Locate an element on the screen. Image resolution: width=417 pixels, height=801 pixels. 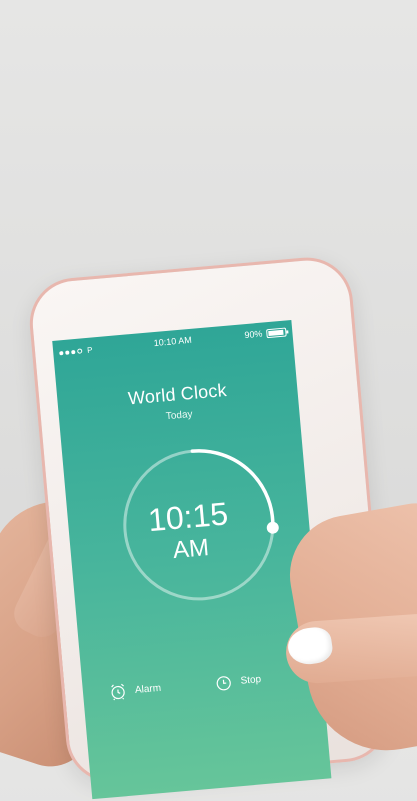
stopwatch-icon is located at coordinates (223, 683).